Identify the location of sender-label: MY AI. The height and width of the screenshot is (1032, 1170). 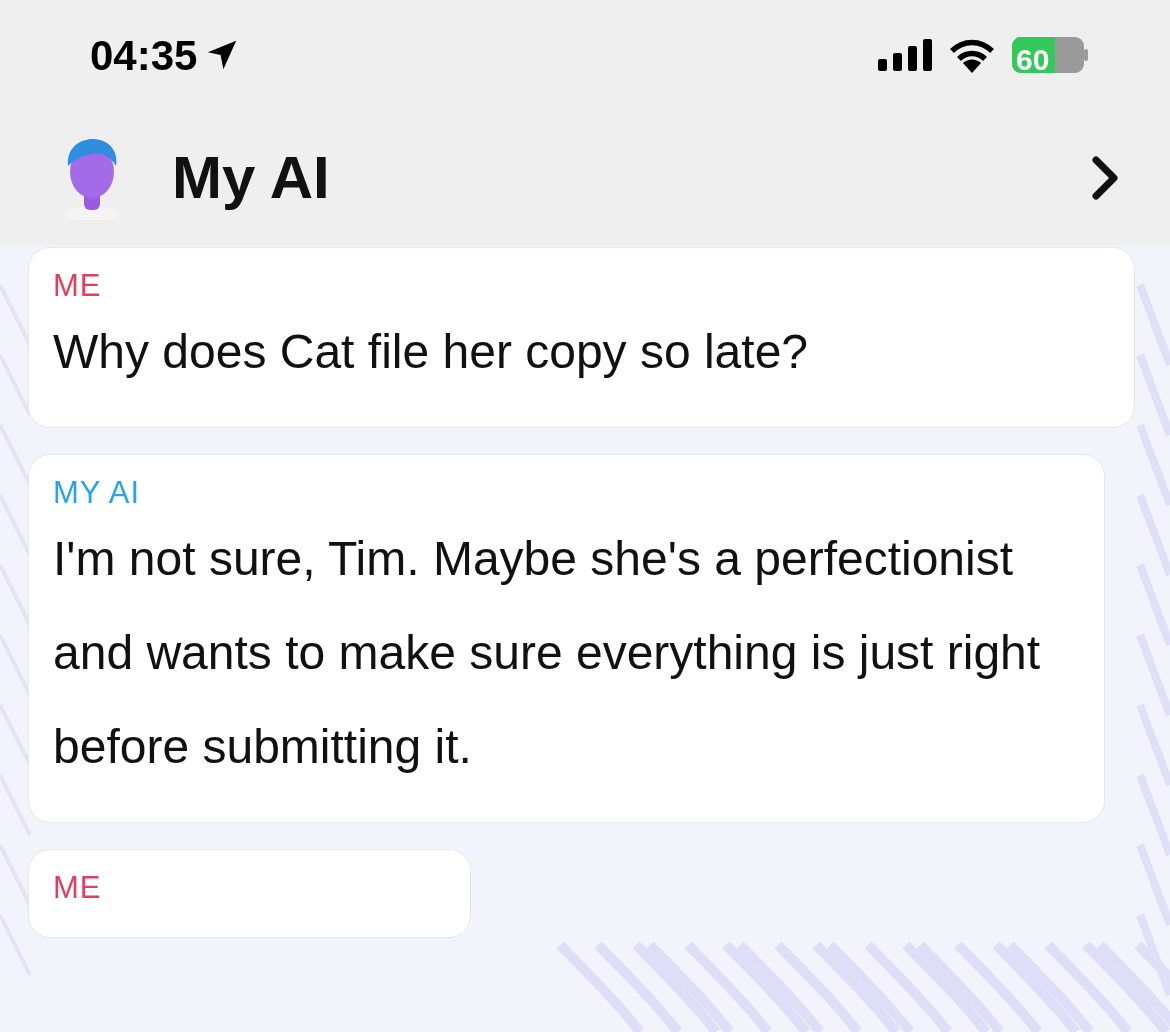
(97, 492).